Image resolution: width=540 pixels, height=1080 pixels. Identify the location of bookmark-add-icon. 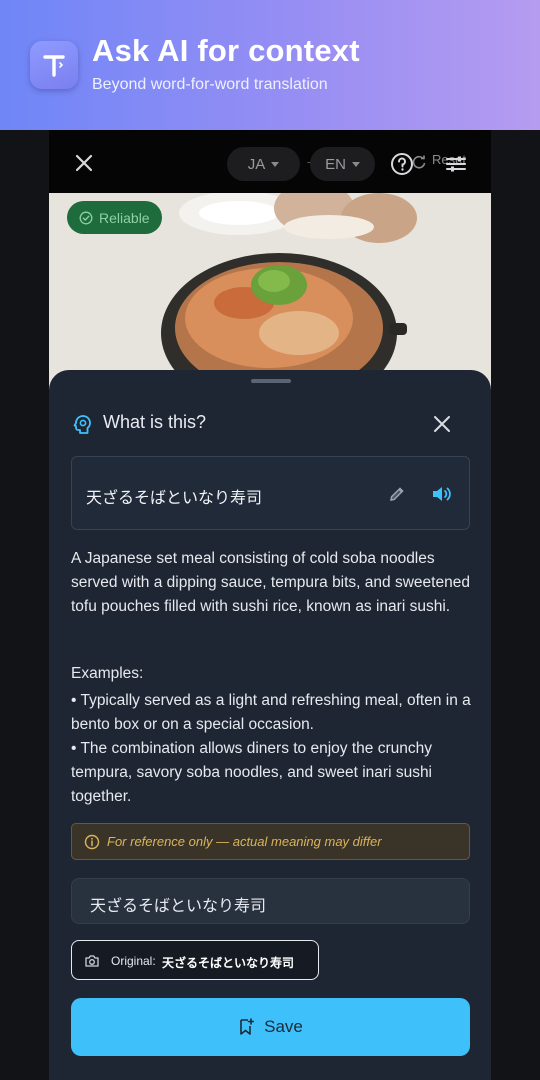
(247, 1026).